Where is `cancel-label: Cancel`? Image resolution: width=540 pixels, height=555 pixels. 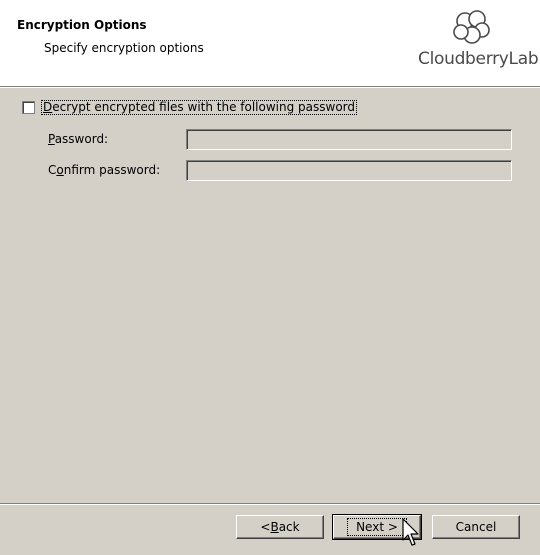 cancel-label: Cancel is located at coordinates (476, 527).